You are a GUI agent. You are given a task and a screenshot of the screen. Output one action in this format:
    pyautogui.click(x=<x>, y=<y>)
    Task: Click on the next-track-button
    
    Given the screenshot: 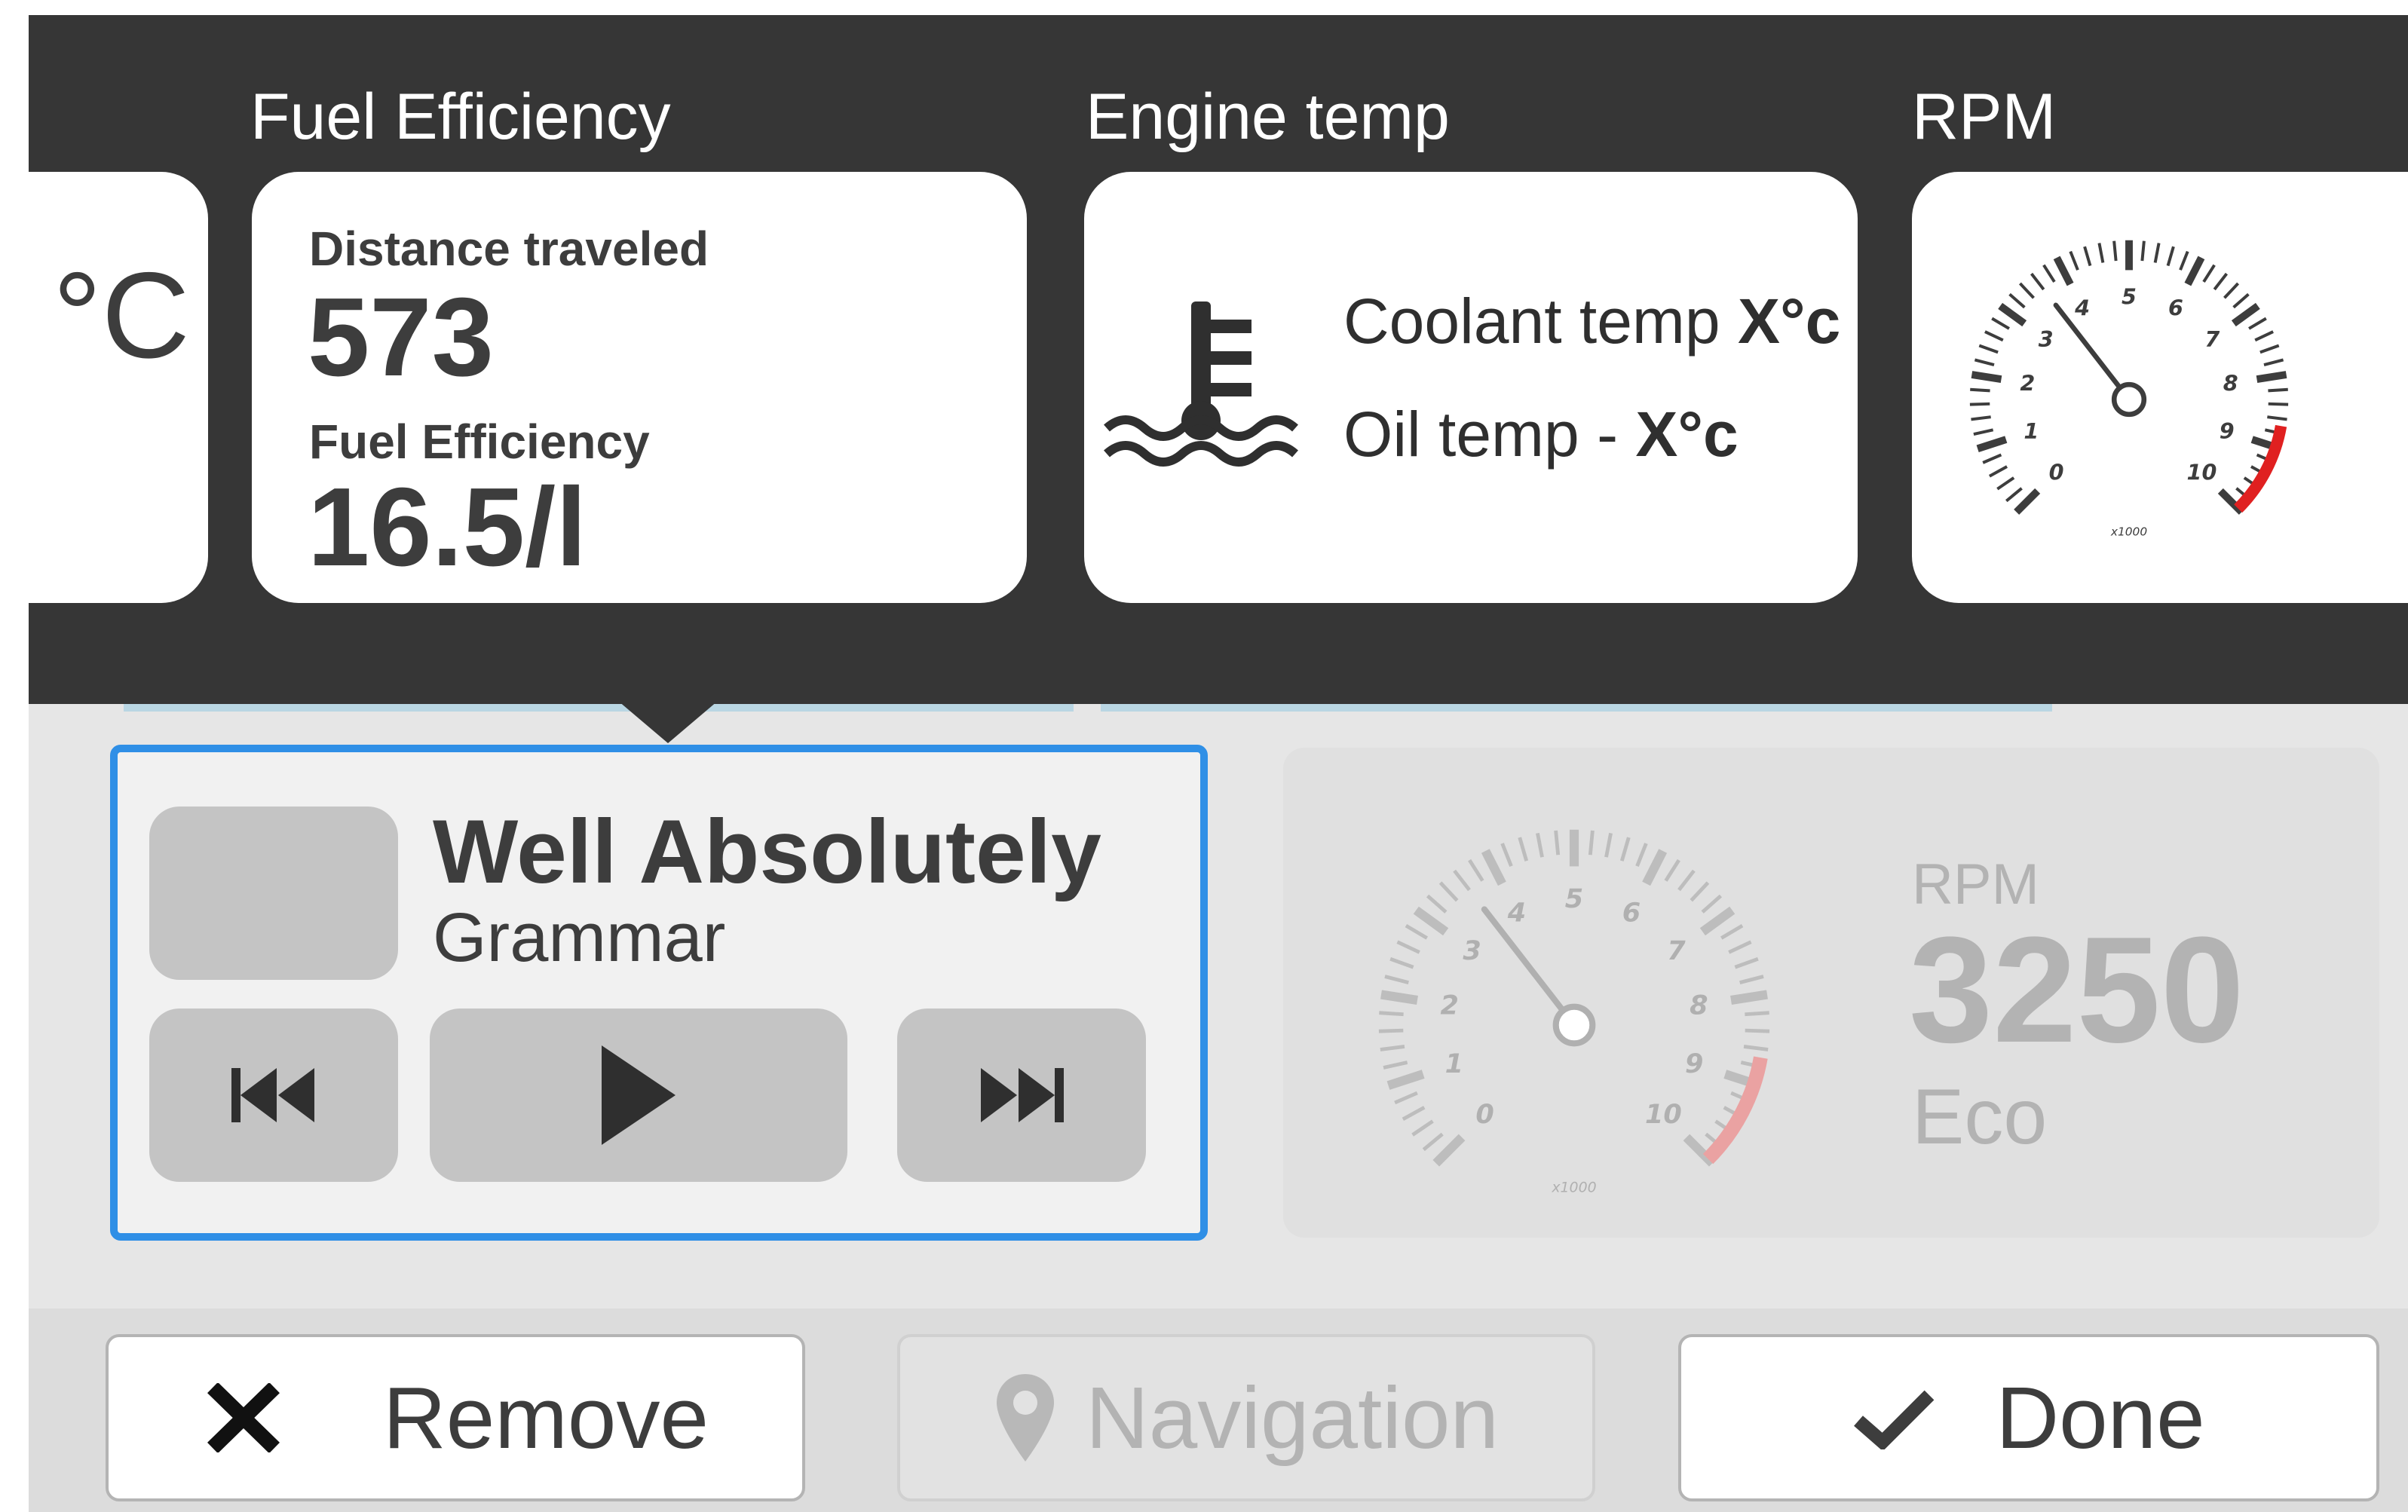 What is the action you would take?
    pyautogui.click(x=1021, y=1095)
    